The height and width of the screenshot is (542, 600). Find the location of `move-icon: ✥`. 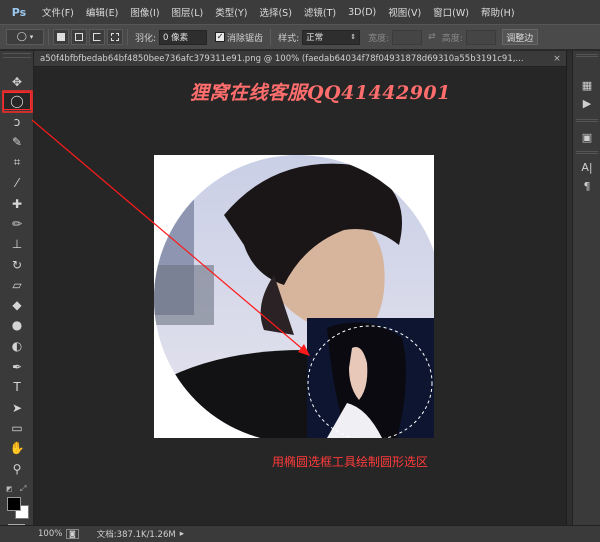

move-icon: ✥ is located at coordinates (17, 82).